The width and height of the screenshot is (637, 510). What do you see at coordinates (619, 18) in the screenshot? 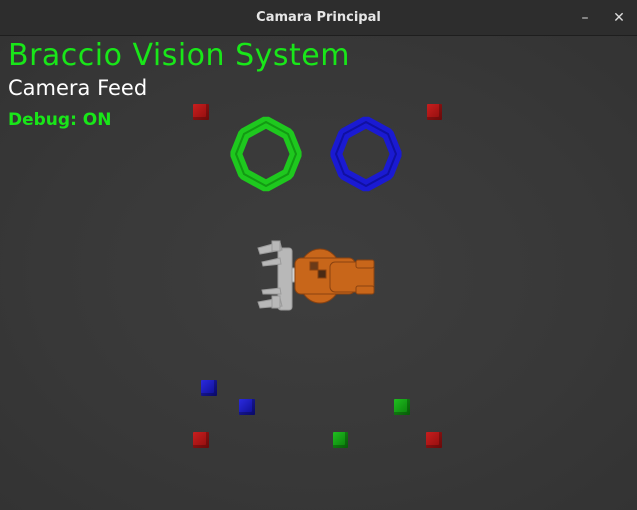
I see `close-button: ✕` at bounding box center [619, 18].